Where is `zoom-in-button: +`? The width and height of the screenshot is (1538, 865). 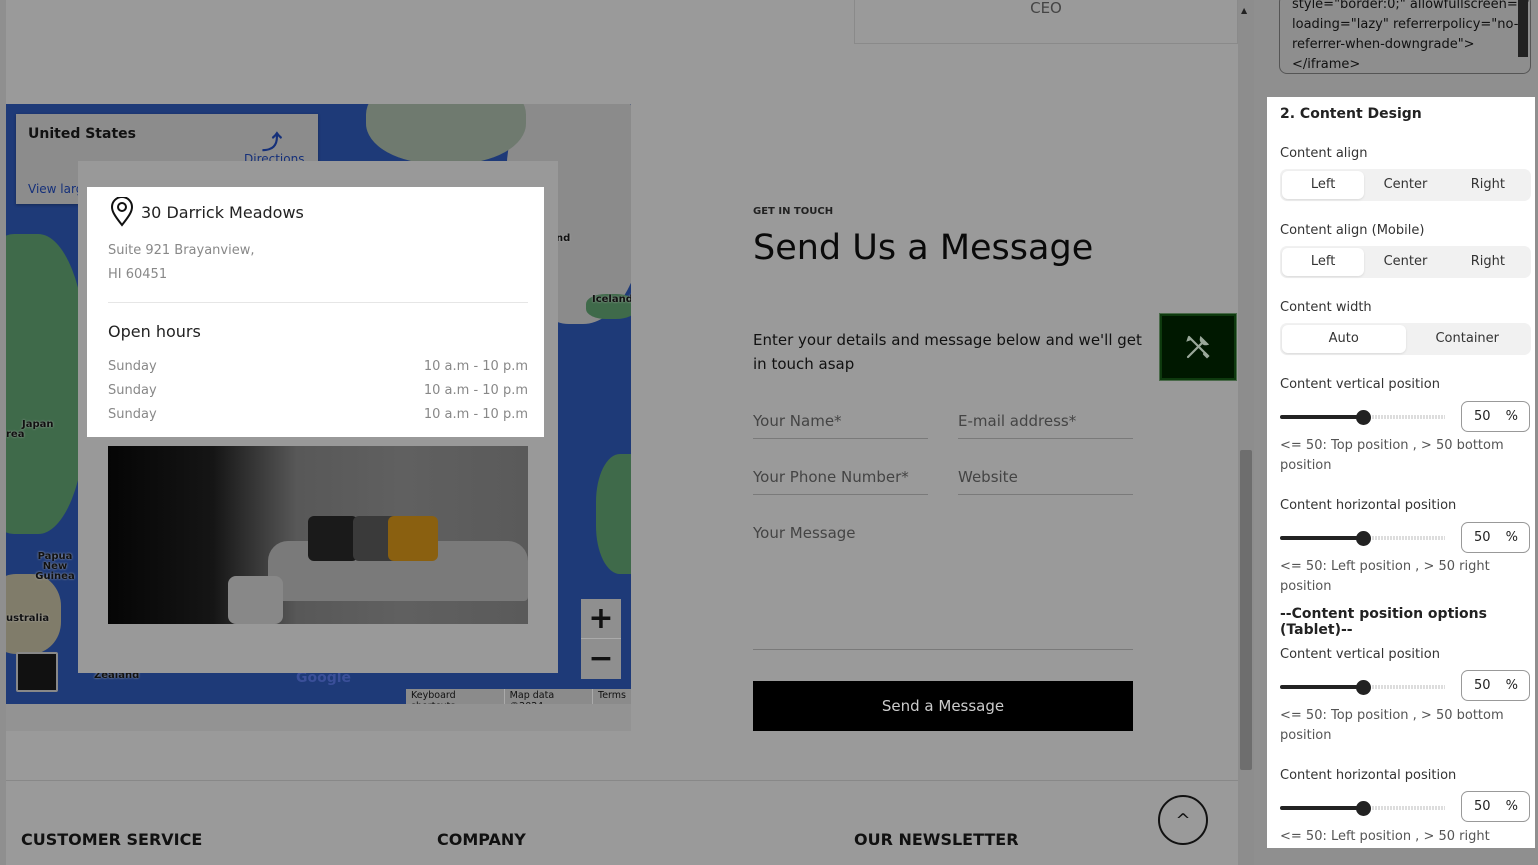 zoom-in-button: + is located at coordinates (601, 619).